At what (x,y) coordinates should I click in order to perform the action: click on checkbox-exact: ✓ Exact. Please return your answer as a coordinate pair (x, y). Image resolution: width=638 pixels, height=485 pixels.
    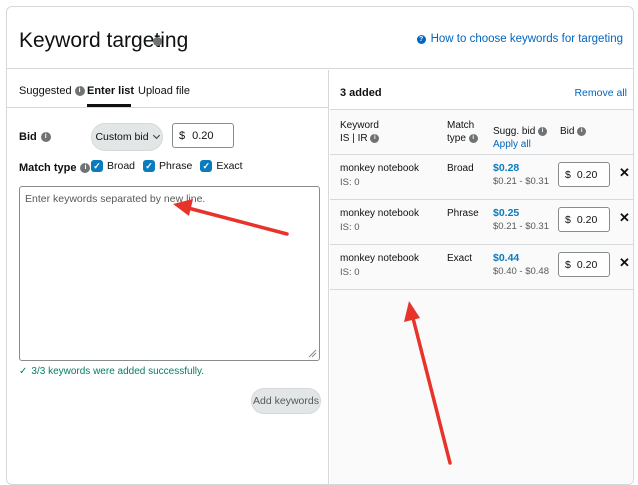
    Looking at the image, I should click on (221, 166).